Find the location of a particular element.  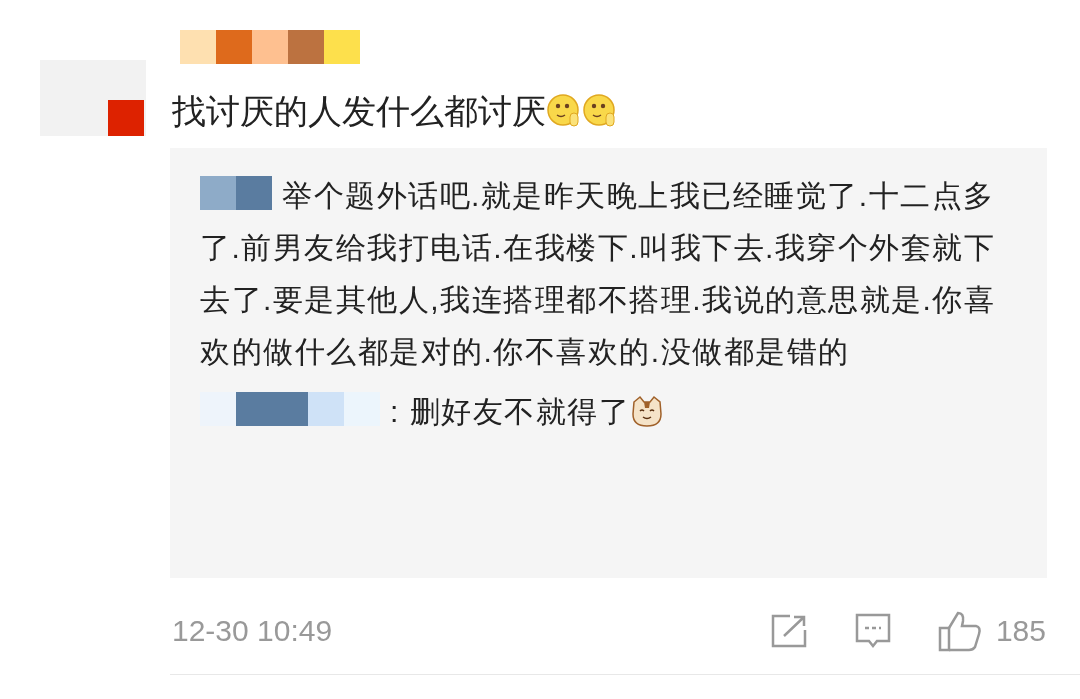

timestamp: 12-30 10:49 is located at coordinates (252, 631).